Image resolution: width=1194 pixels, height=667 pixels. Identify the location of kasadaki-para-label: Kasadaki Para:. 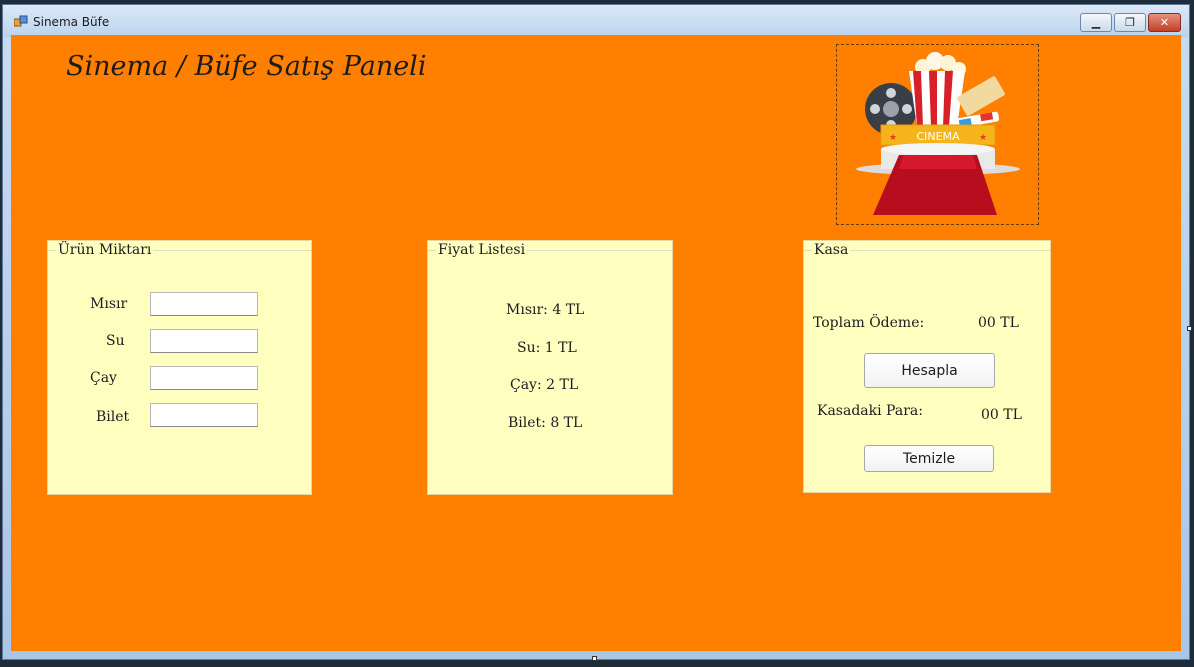
(870, 411).